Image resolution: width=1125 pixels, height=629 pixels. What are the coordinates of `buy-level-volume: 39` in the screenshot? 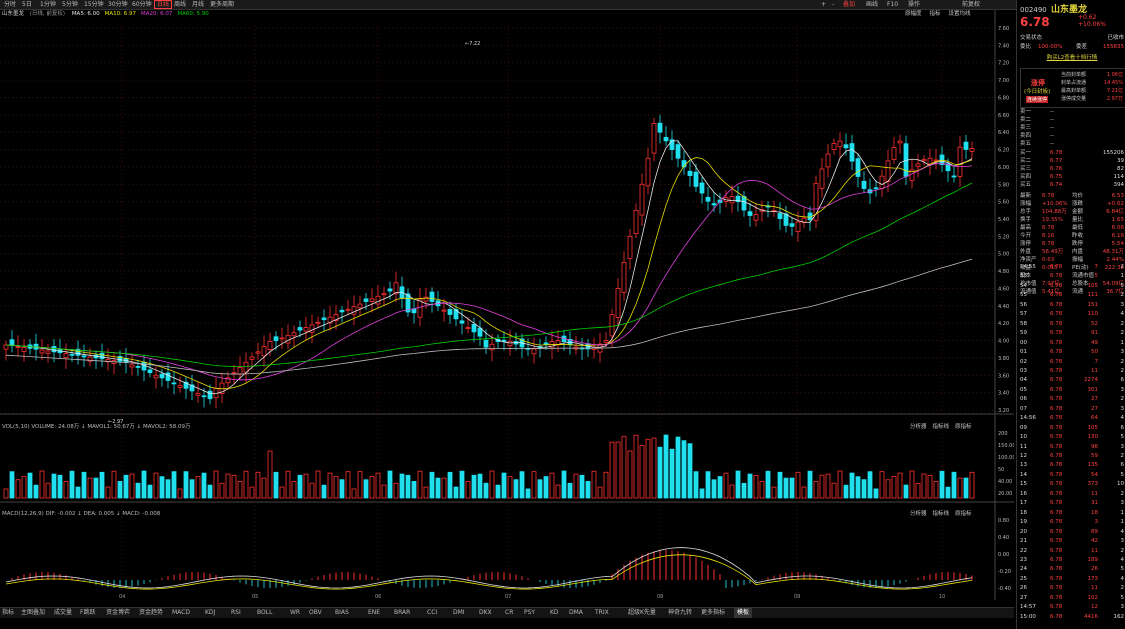 It's located at (1120, 161).